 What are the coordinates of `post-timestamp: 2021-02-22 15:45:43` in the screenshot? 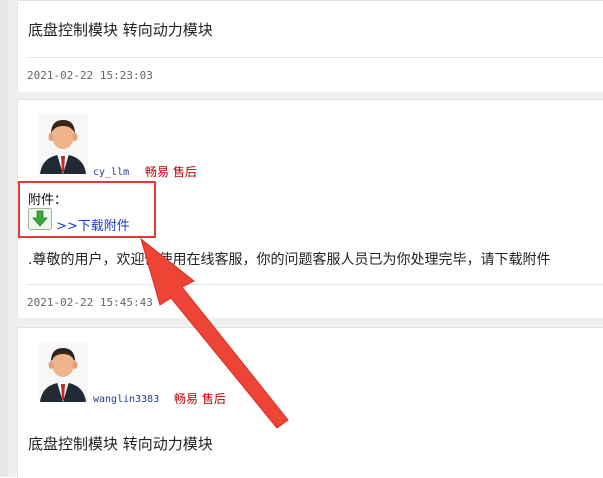 It's located at (90, 302).